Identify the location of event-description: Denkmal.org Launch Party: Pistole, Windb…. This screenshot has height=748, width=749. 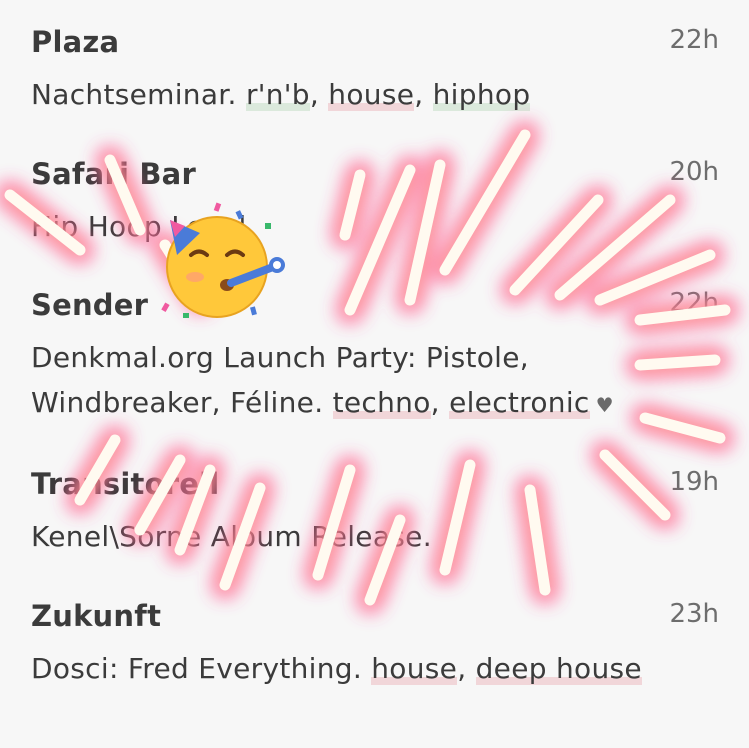
(351, 381).